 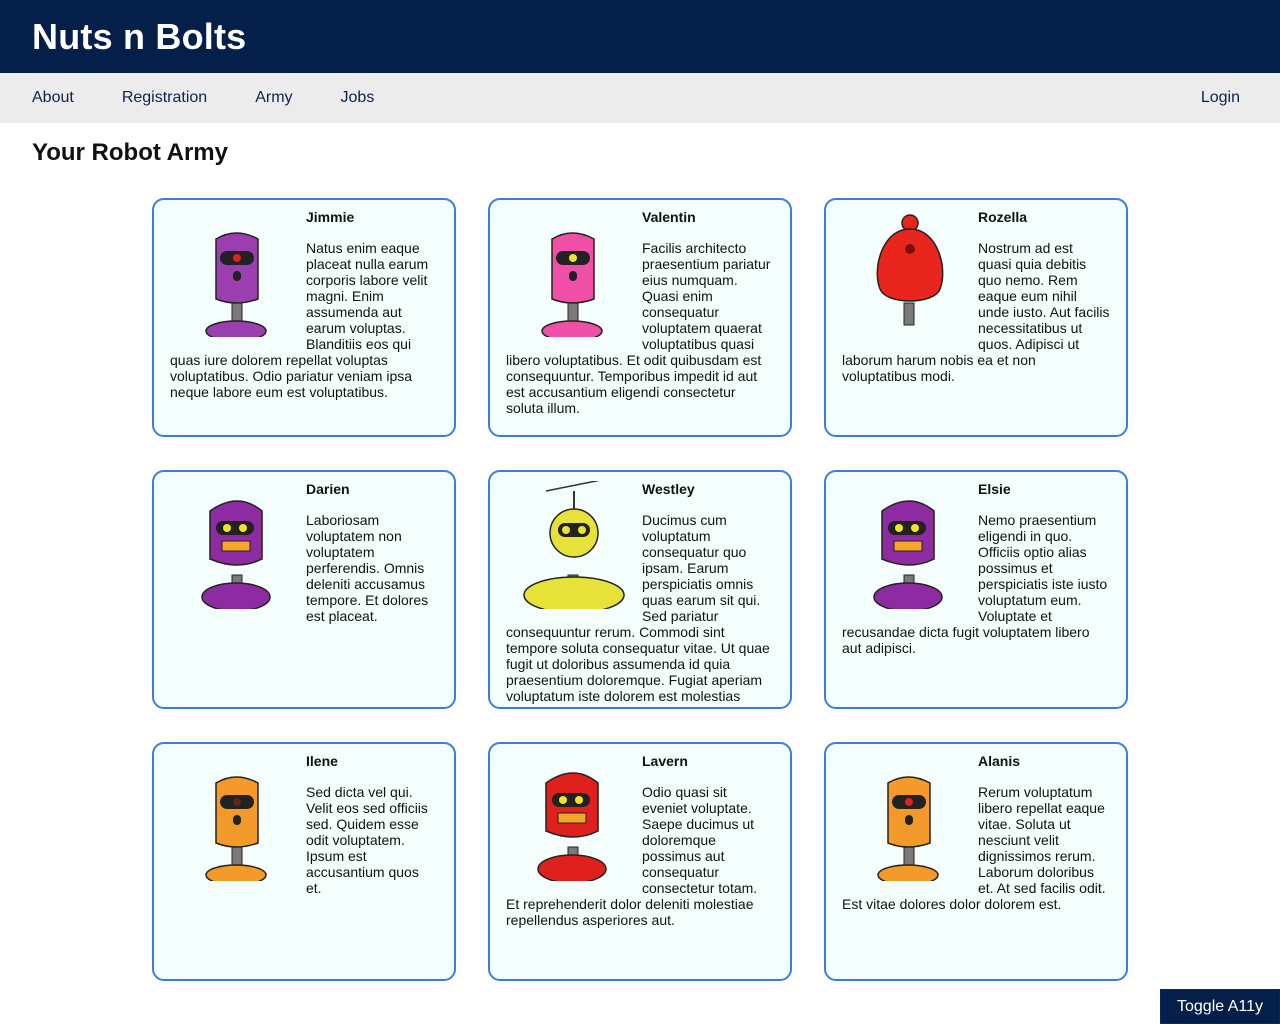 I want to click on robot-name: Darien, so click(x=328, y=489).